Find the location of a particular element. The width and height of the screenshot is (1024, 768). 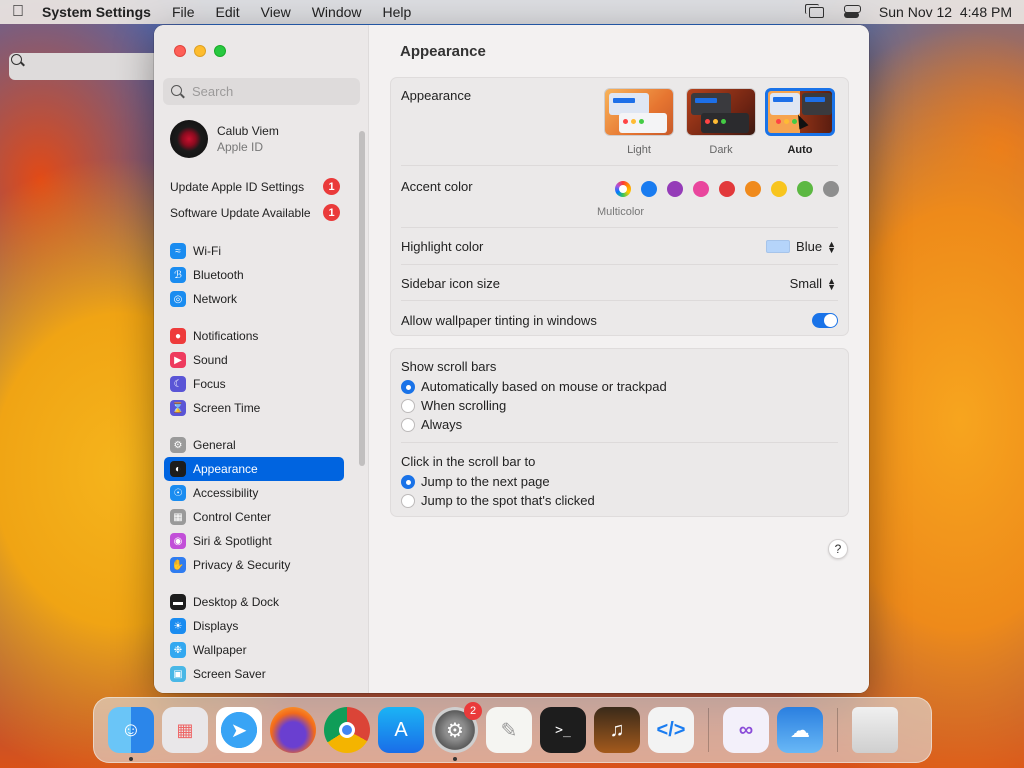

sidebar-item-wi-fi: ≈ Wi-Fi is located at coordinates (254, 251).